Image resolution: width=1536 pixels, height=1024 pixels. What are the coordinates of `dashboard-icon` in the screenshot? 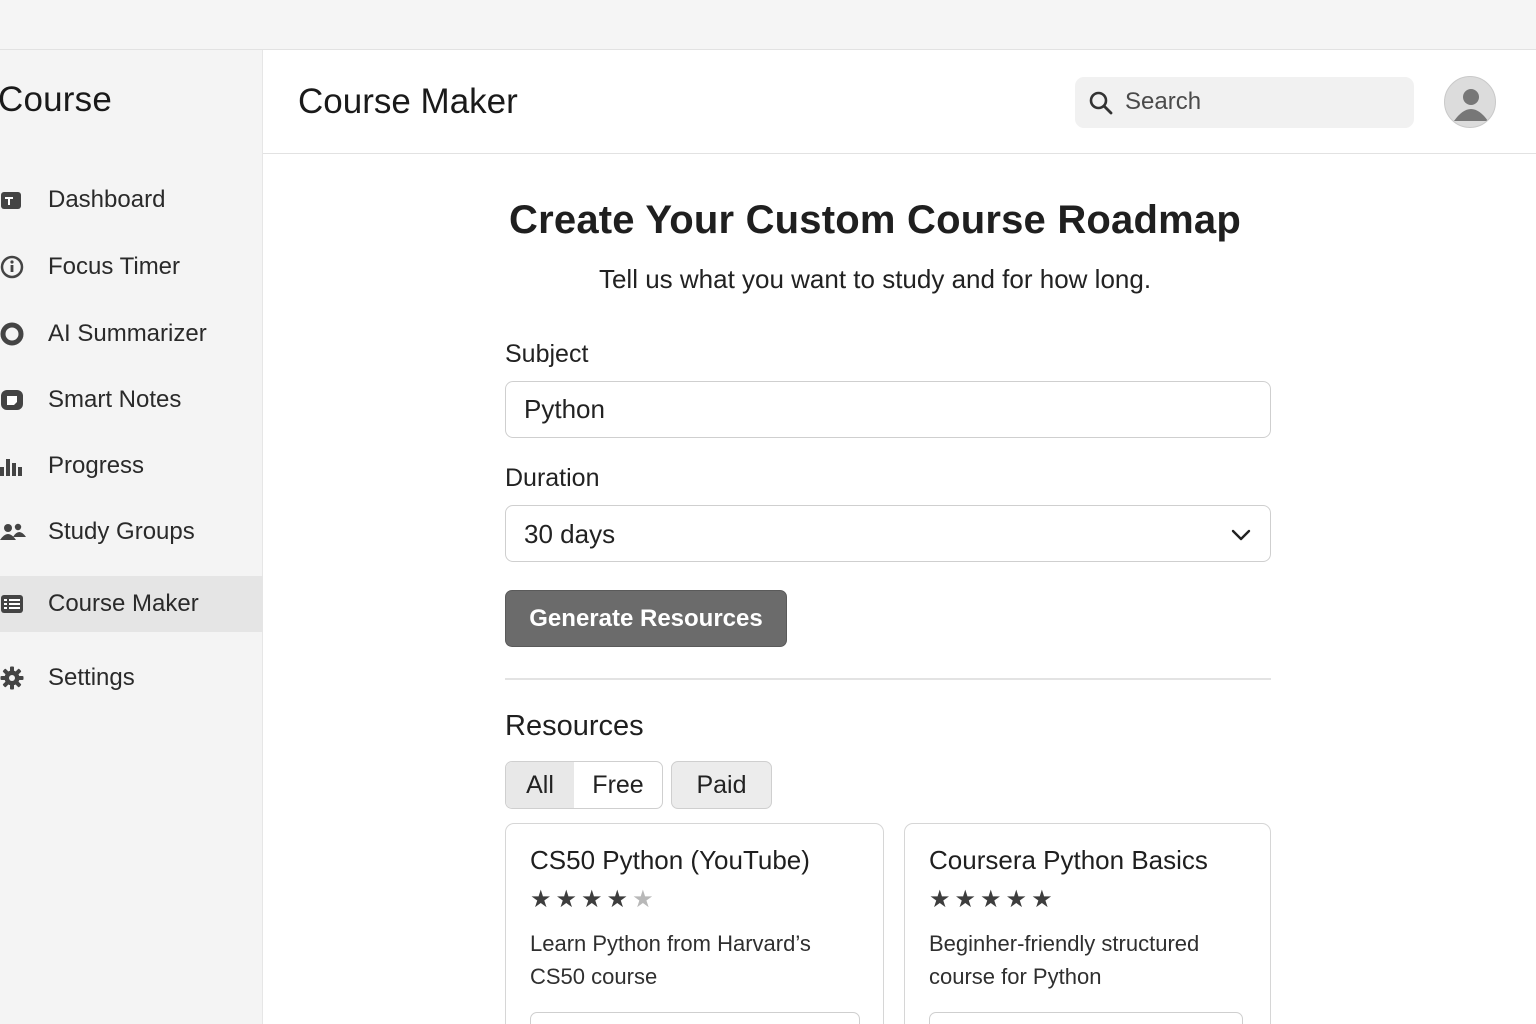 It's located at (13, 200).